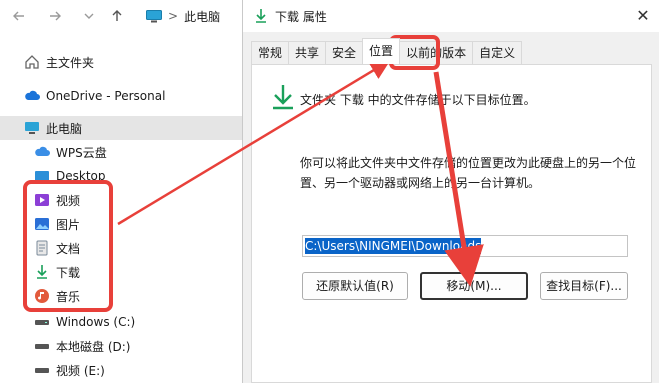 The height and width of the screenshot is (383, 659). What do you see at coordinates (121, 224) in the screenshot?
I see `tree-item-pictures: 图片` at bounding box center [121, 224].